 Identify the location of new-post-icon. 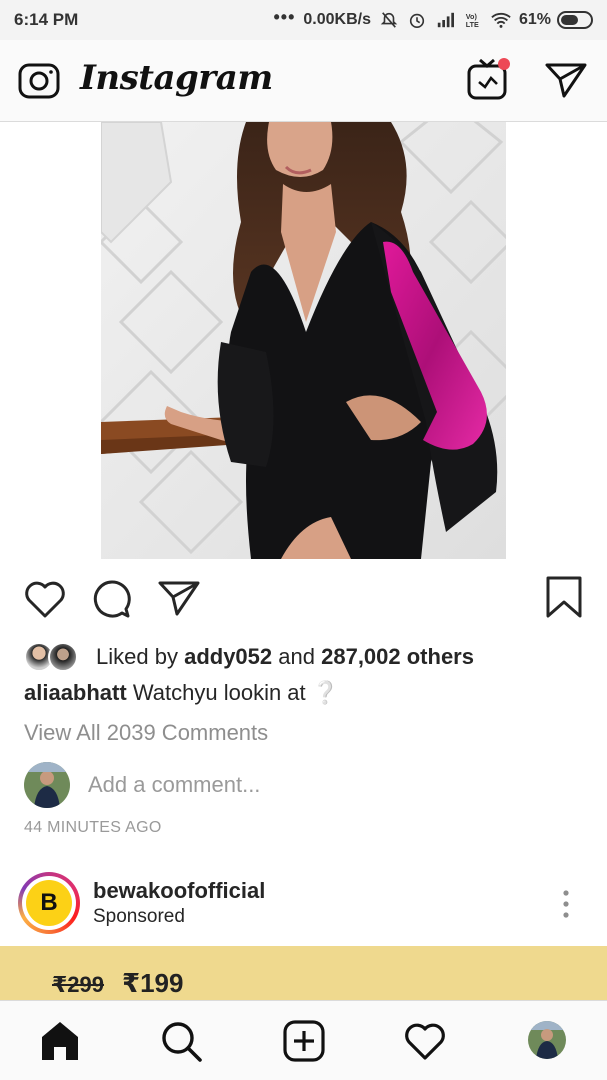
(304, 1041).